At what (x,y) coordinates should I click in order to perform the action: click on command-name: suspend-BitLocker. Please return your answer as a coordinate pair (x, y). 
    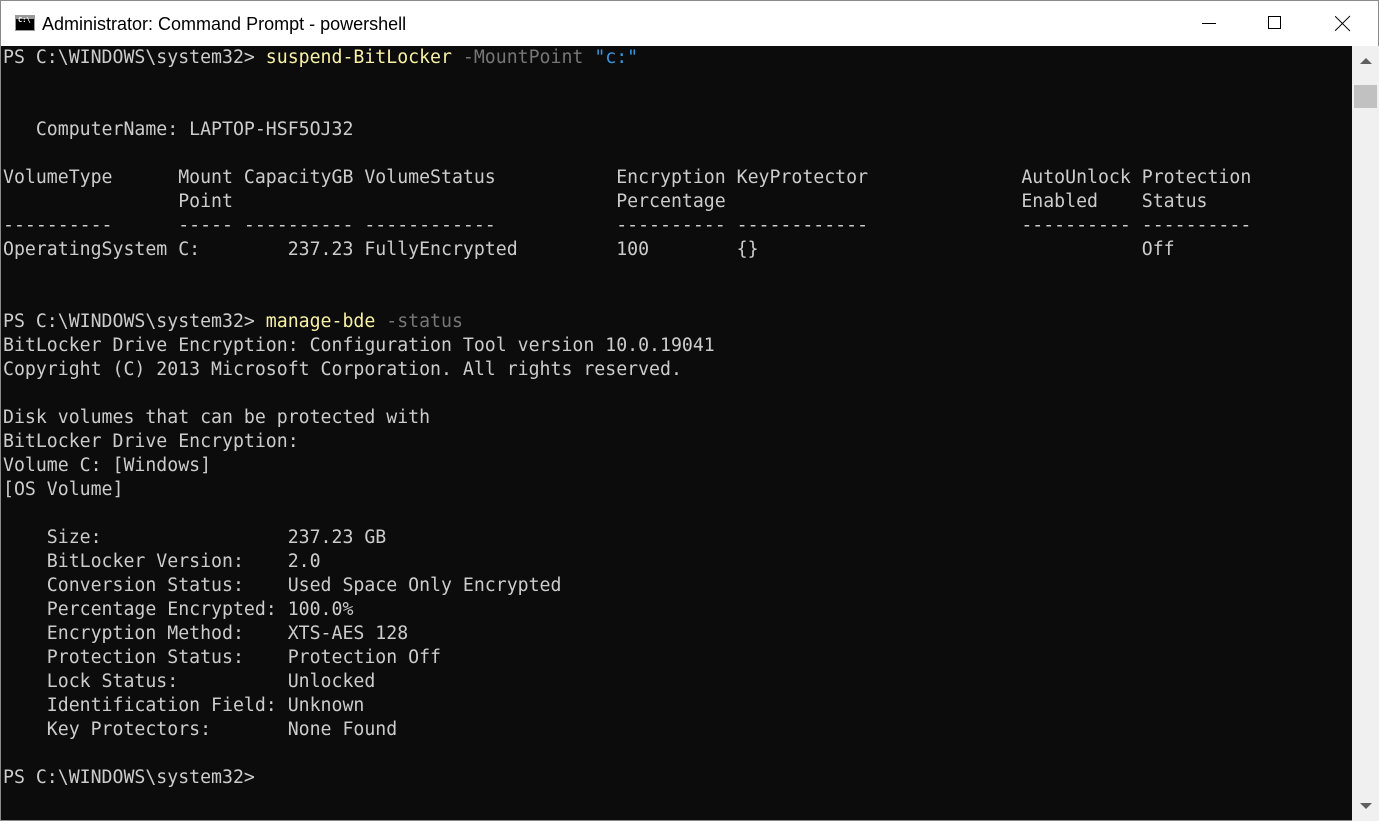
    Looking at the image, I should click on (358, 57).